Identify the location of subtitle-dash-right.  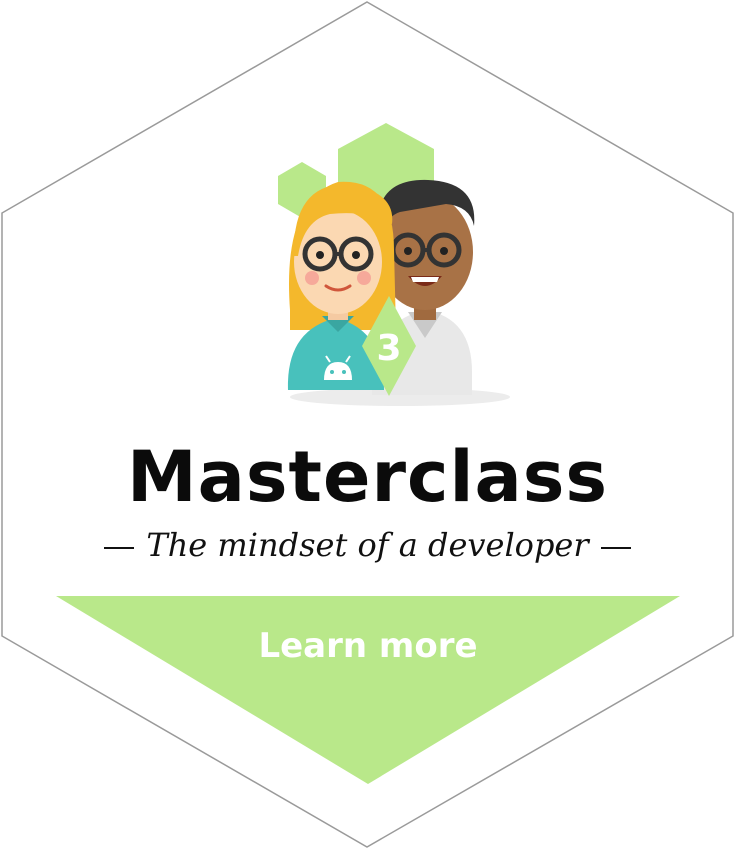
(615, 547).